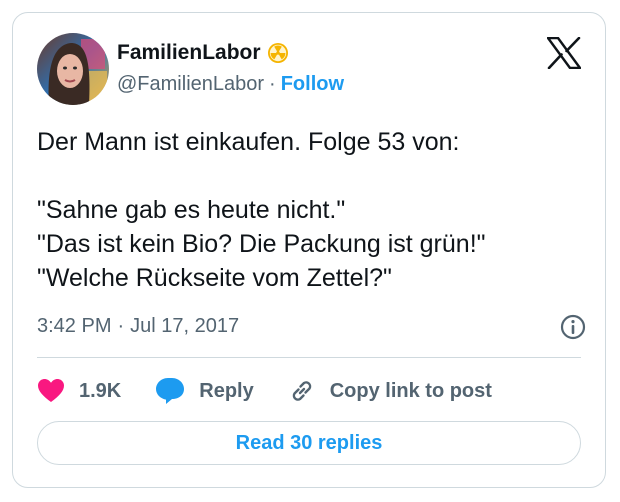 The height and width of the screenshot is (502, 620). What do you see at coordinates (74, 326) in the screenshot?
I see `tweet-time: 3:42 PM` at bounding box center [74, 326].